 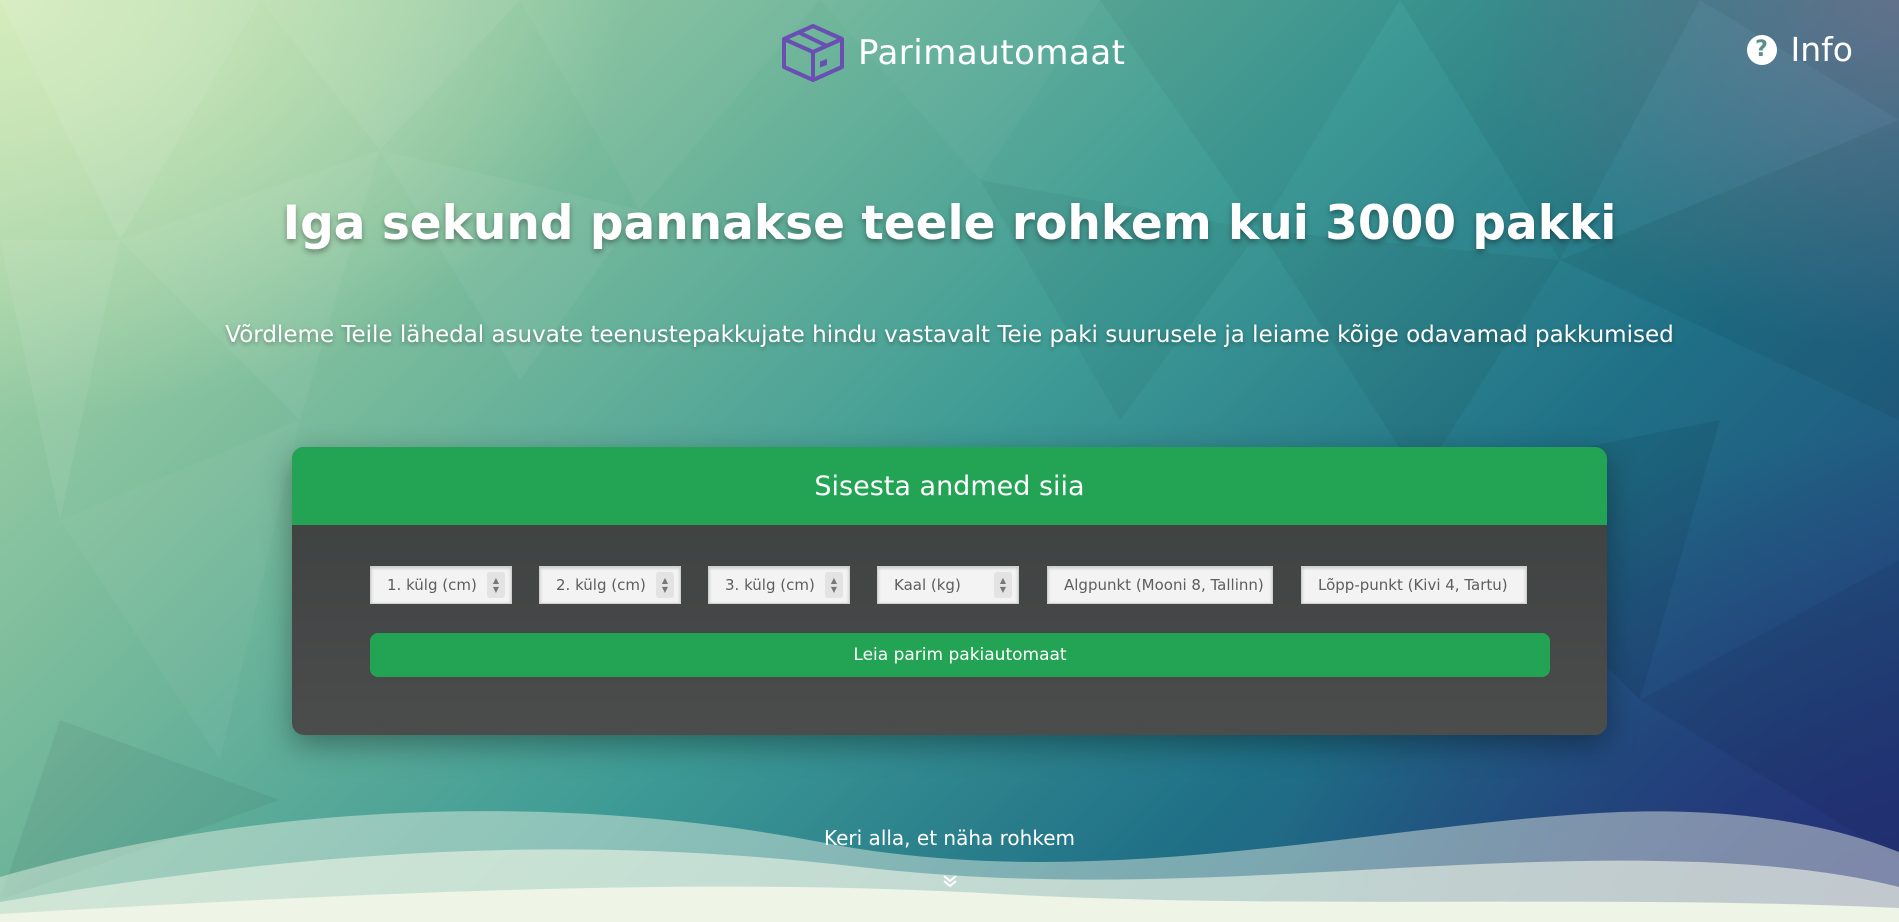 I want to click on brand-logo: Parimautomaat, so click(x=953, y=53).